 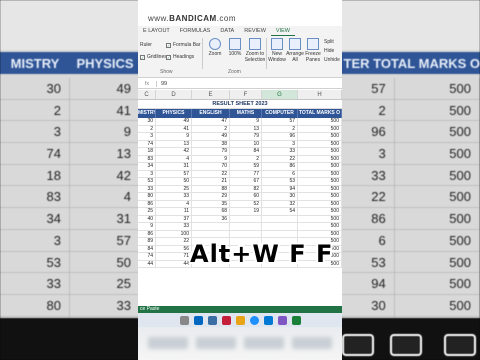 I want to click on table-cell: 52, so click(x=246, y=203).